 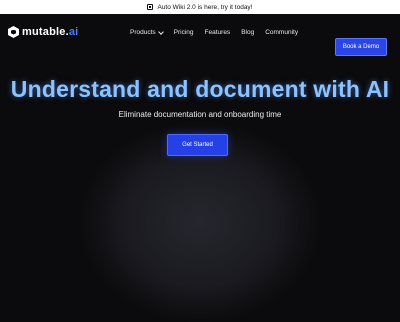 What do you see at coordinates (143, 32) in the screenshot?
I see `nav-item-label: Products` at bounding box center [143, 32].